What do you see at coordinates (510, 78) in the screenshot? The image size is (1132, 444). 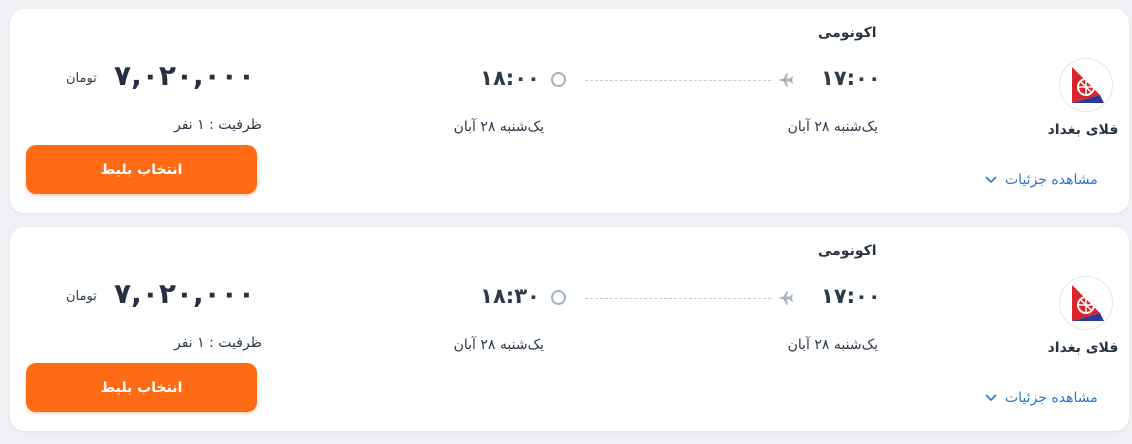 I see `arrival-time: ۱۸:۰۰` at bounding box center [510, 78].